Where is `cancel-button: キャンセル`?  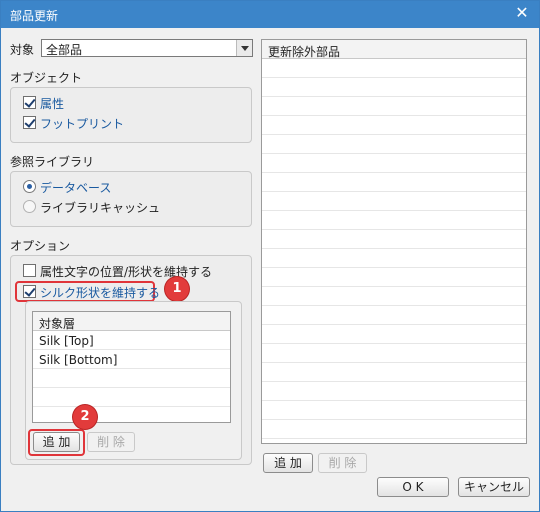
cancel-button: キャンセル is located at coordinates (494, 487).